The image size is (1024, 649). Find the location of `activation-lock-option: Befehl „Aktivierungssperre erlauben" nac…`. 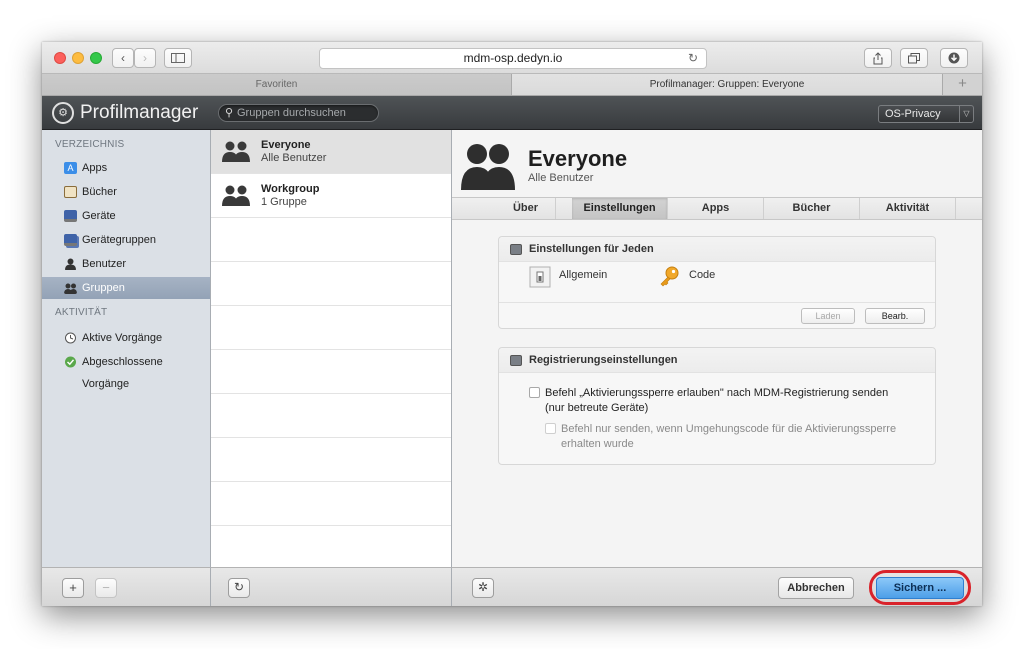

activation-lock-option: Befehl „Aktivierungssperre erlauben" nac… is located at coordinates (729, 401).